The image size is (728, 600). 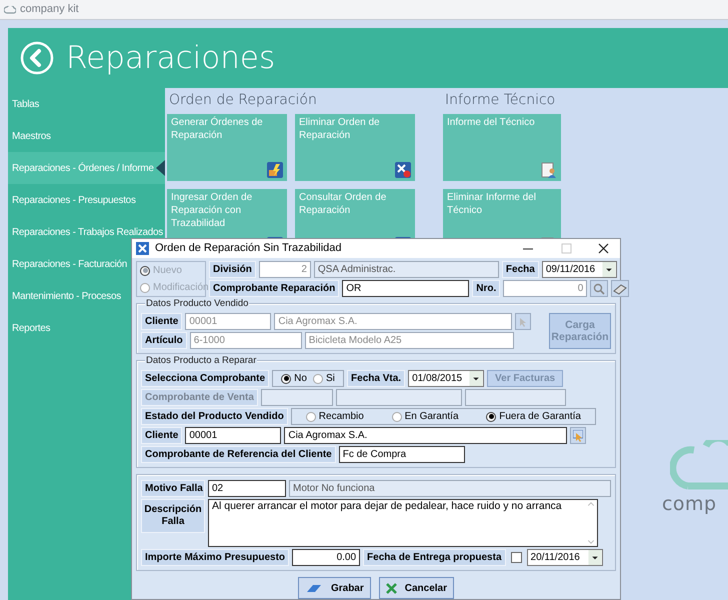 What do you see at coordinates (214, 416) in the screenshot?
I see `field-label: Estado del Producto Vendido` at bounding box center [214, 416].